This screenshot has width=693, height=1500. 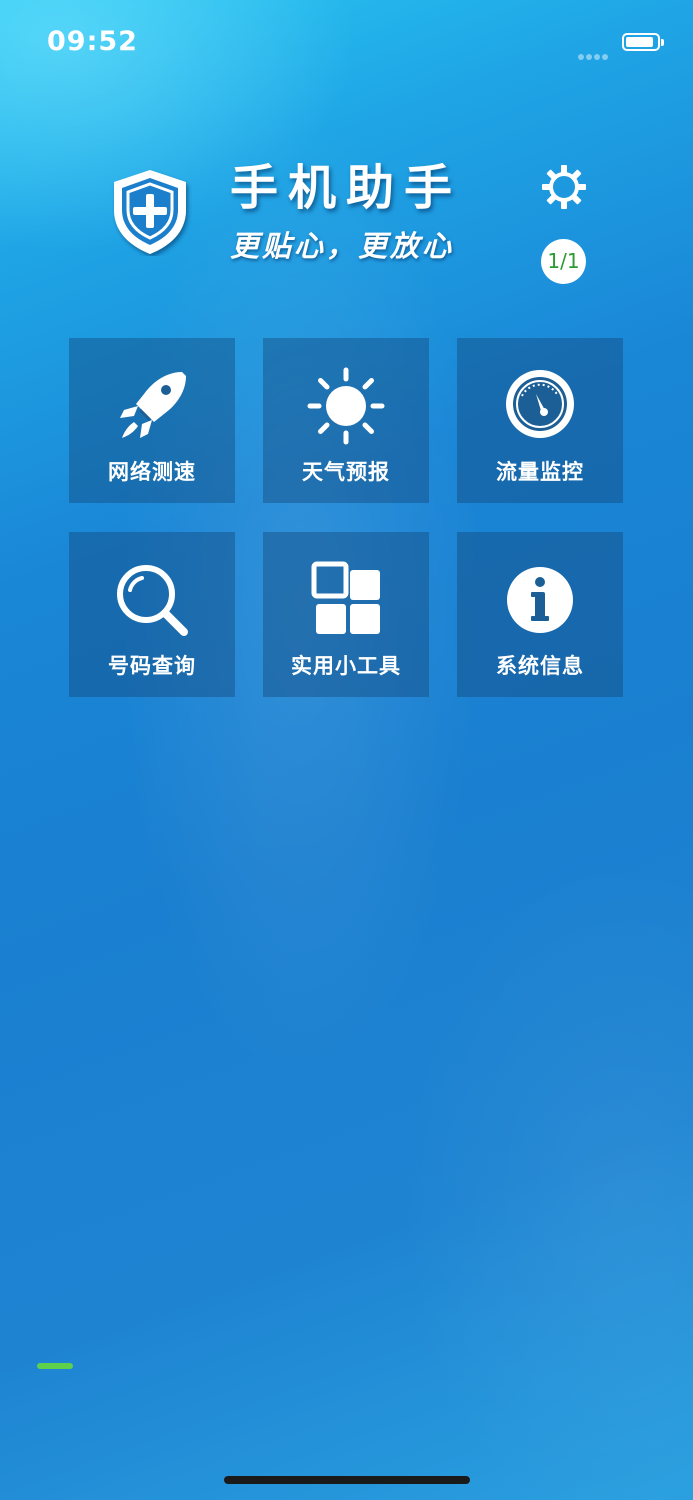 I want to click on home-indicator, so click(x=347, y=1480).